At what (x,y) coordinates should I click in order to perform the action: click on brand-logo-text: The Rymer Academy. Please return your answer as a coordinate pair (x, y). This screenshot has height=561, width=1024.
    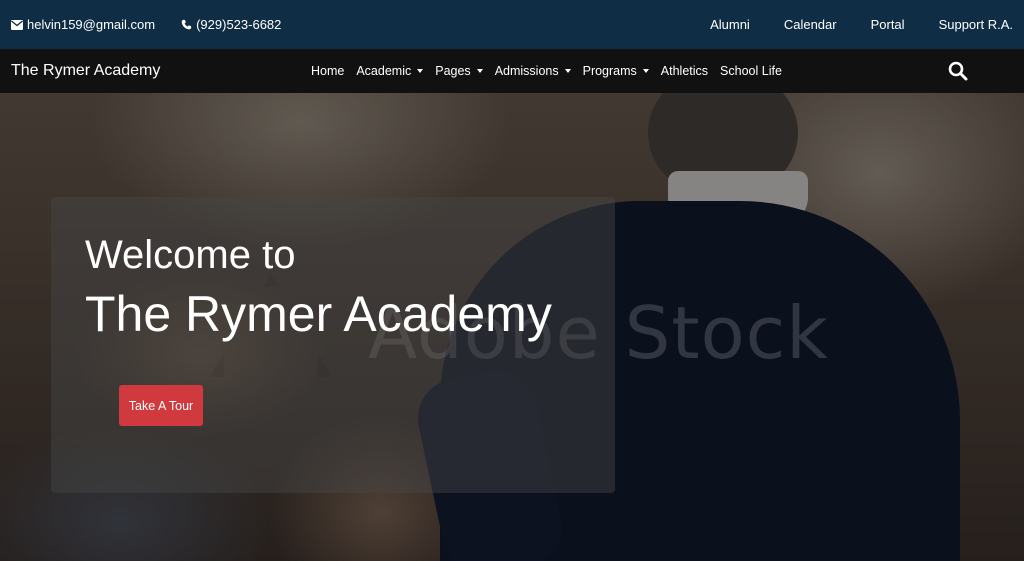
    Looking at the image, I should click on (85, 71).